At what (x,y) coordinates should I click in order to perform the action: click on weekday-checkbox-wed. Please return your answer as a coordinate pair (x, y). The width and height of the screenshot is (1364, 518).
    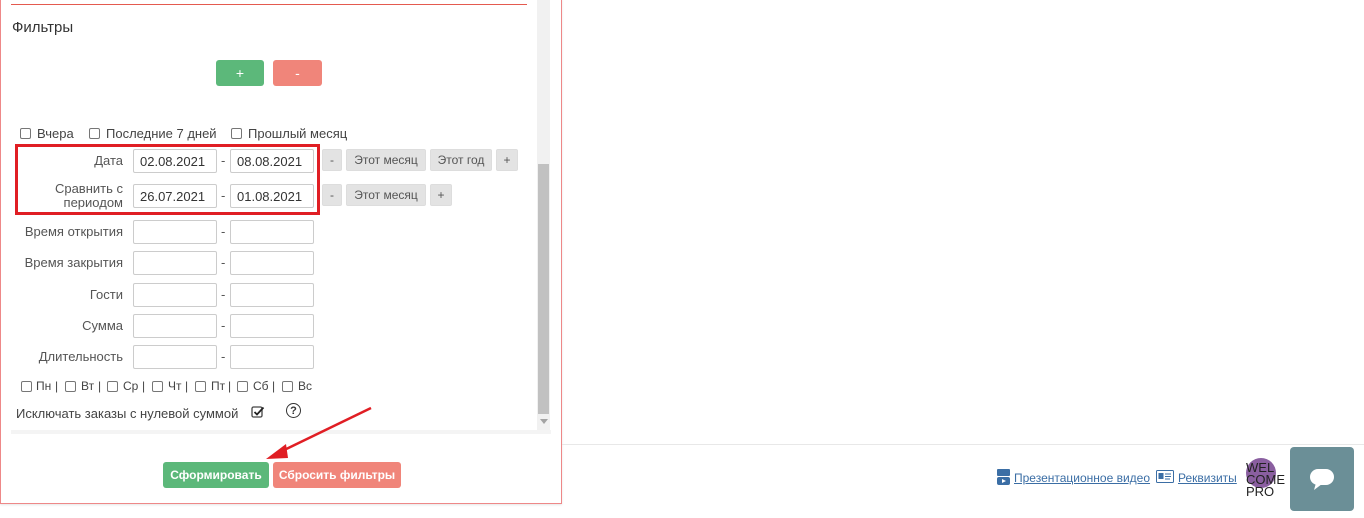
    Looking at the image, I should click on (112, 386).